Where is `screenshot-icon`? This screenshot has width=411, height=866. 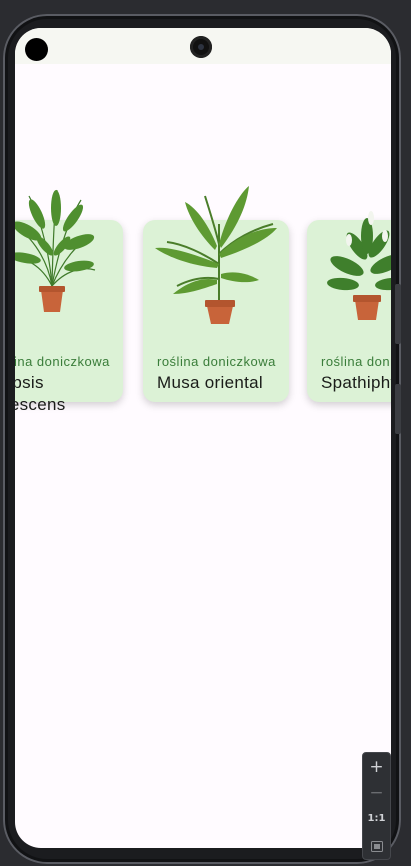
screenshot-icon is located at coordinates (376, 847).